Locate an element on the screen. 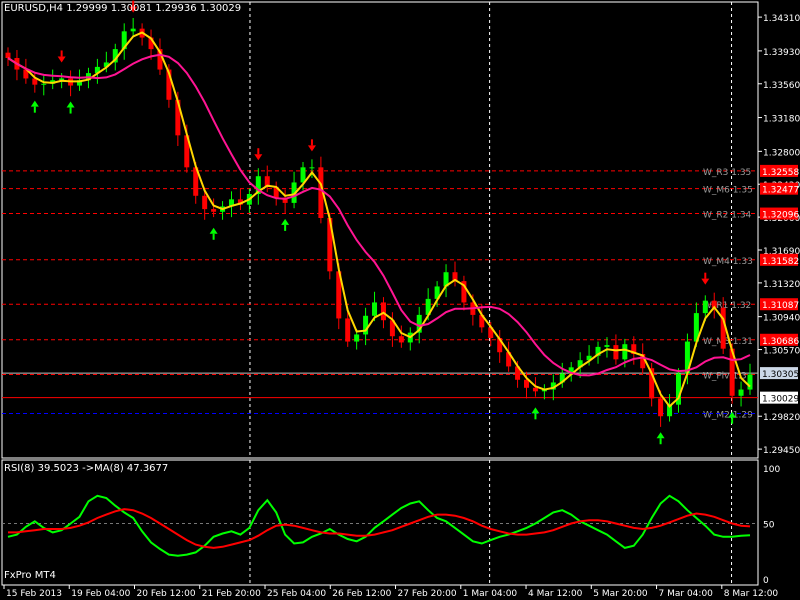 This screenshot has width=800, height=600. level-label: W_R3 1.35 is located at coordinates (727, 173).